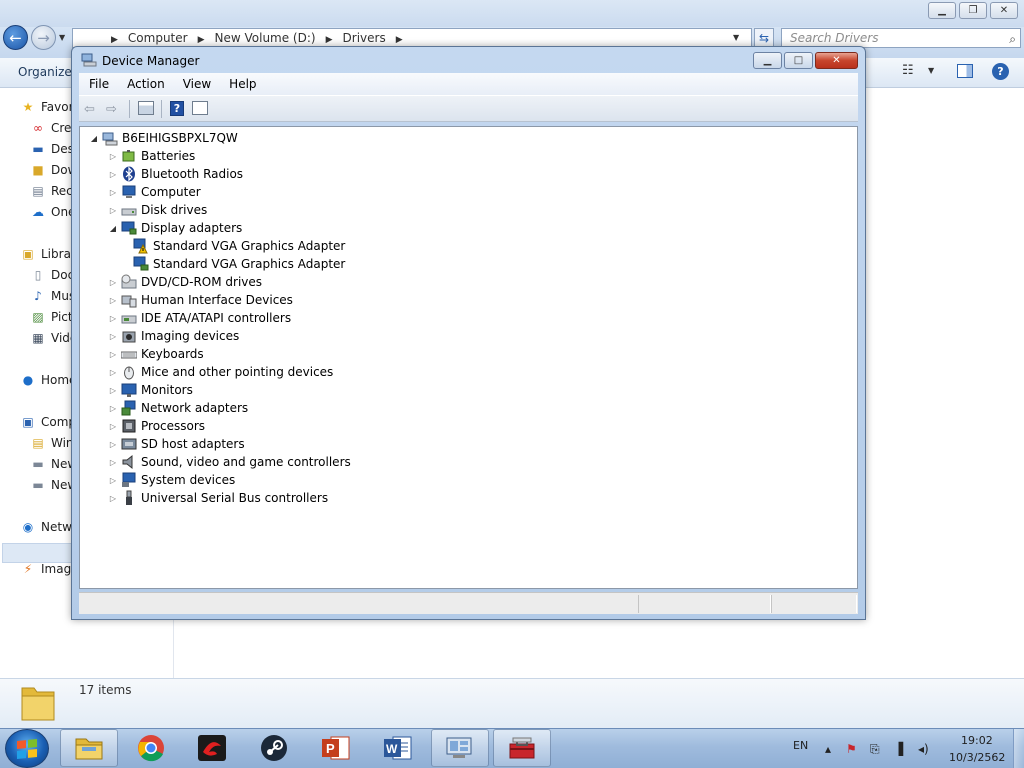 Image resolution: width=1024 pixels, height=768 pixels. Describe the element at coordinates (764, 38) in the screenshot. I see `refresh-button: ⇆` at that location.